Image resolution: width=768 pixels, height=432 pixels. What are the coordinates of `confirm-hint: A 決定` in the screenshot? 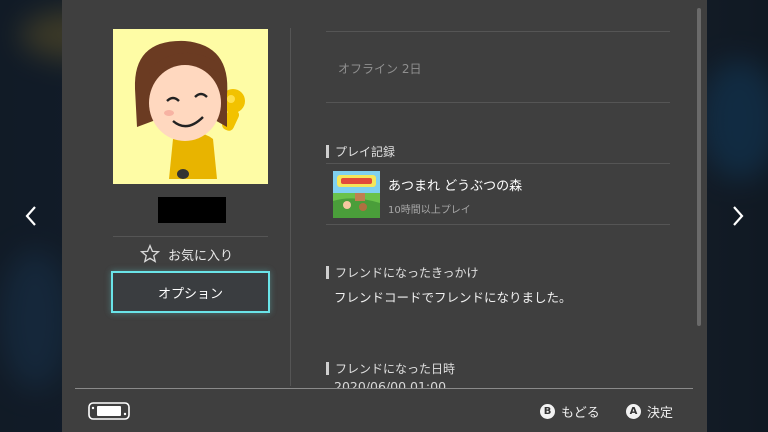 It's located at (649, 411).